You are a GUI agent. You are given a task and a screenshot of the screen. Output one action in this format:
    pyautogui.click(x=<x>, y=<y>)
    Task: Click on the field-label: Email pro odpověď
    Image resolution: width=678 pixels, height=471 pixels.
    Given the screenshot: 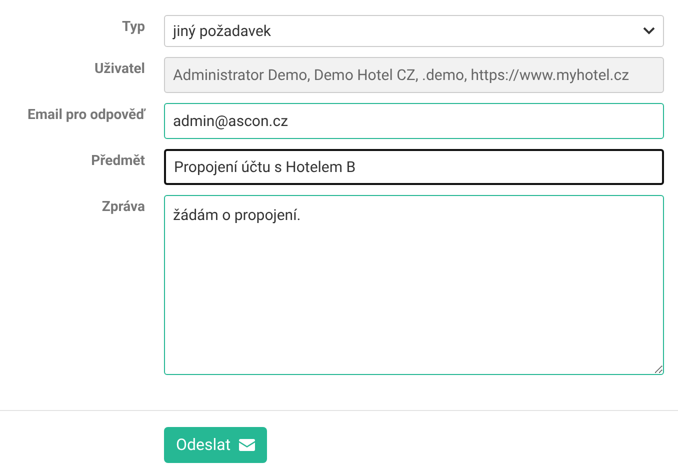 What is the action you would take?
    pyautogui.click(x=86, y=115)
    